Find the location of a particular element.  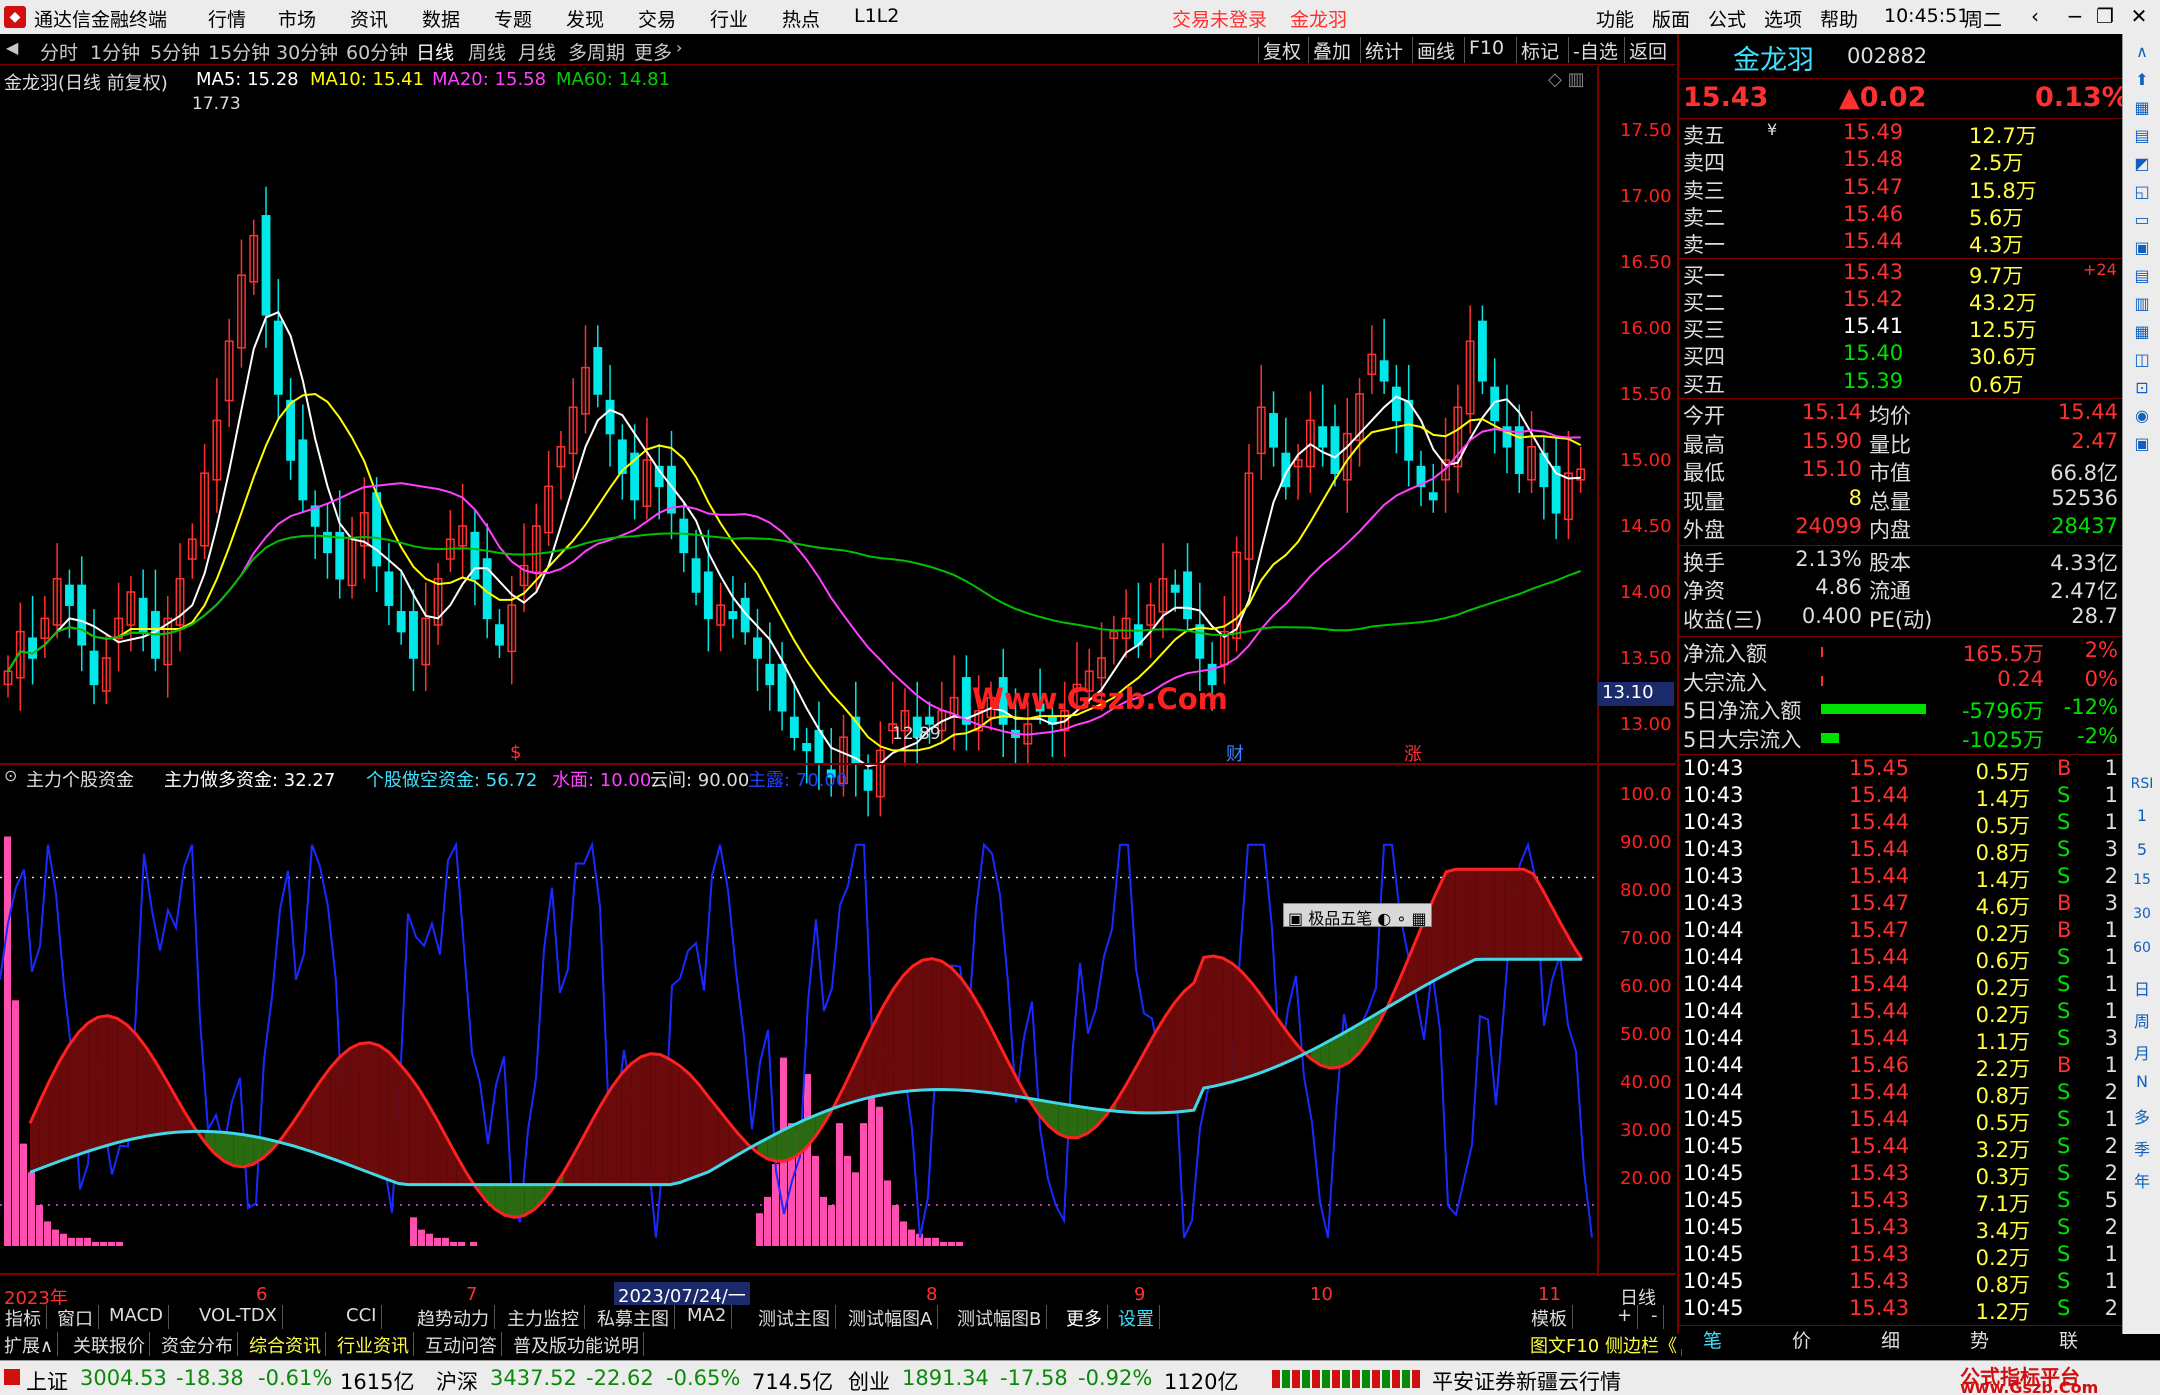

more-chevron-icon: › is located at coordinates (679, 47).